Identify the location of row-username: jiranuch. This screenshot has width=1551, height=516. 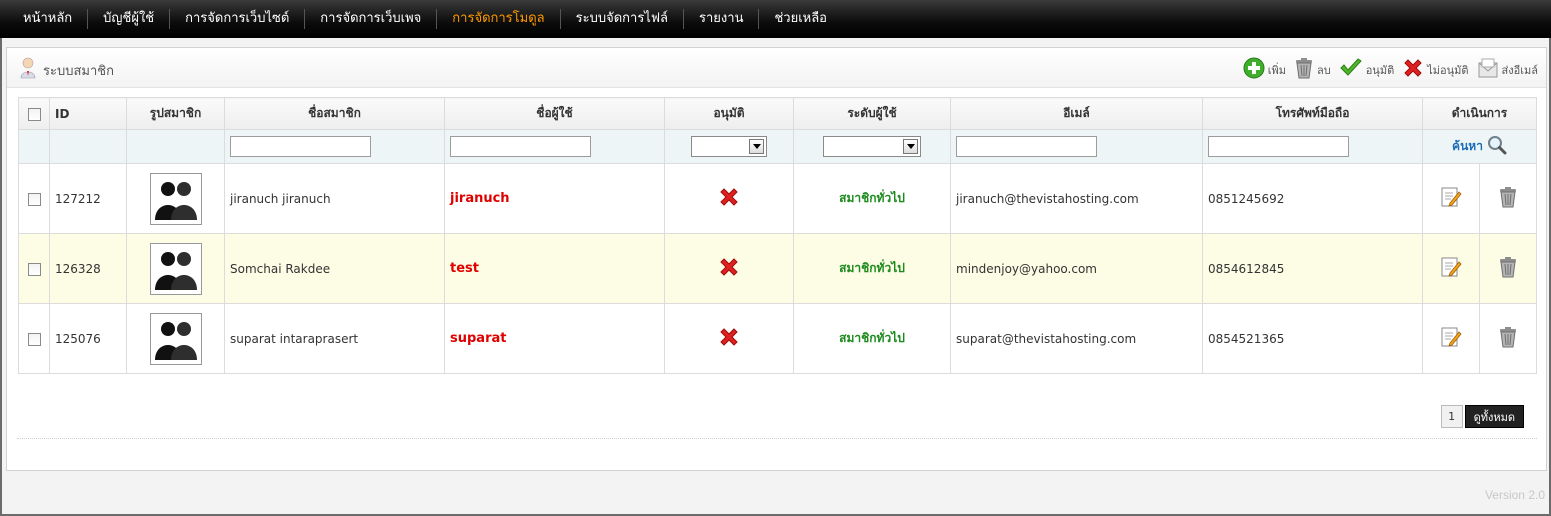
(480, 198).